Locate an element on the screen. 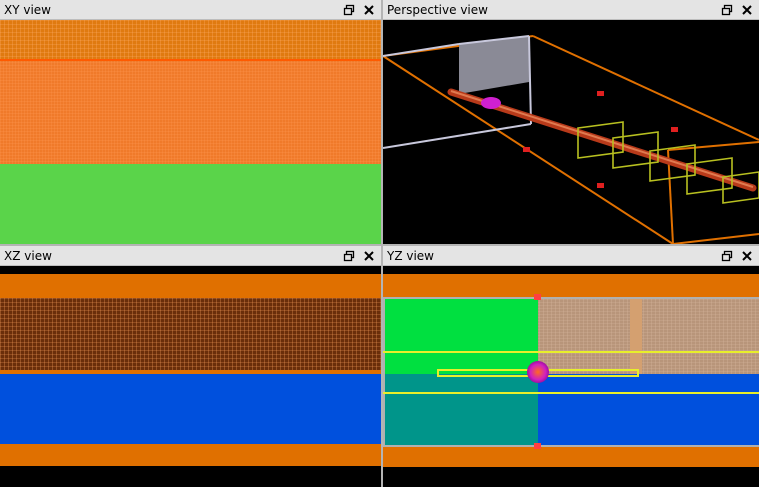 This screenshot has height=487, width=759. xz-top-orange-band is located at coordinates (190, 286).